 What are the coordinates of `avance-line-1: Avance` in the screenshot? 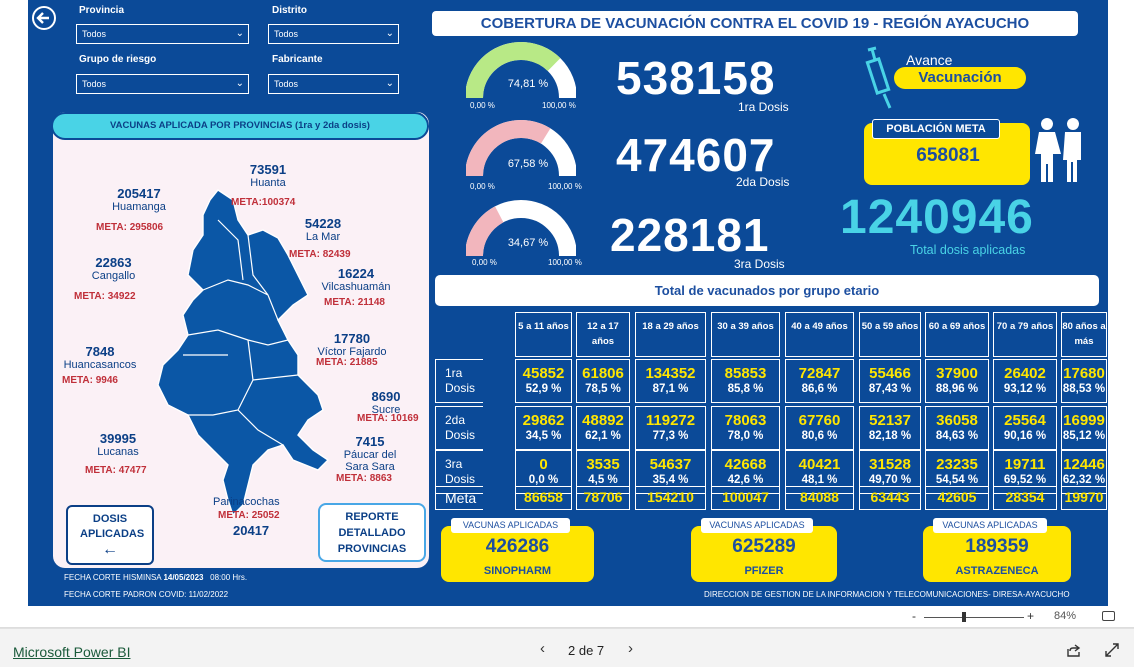 It's located at (929, 60).